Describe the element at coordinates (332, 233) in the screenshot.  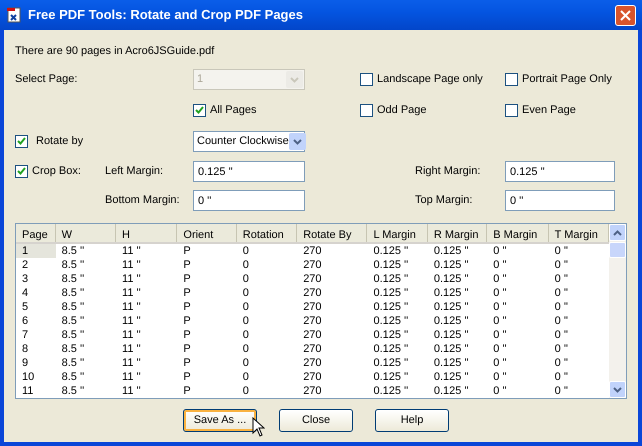
I see `column-header: Rotate By` at that location.